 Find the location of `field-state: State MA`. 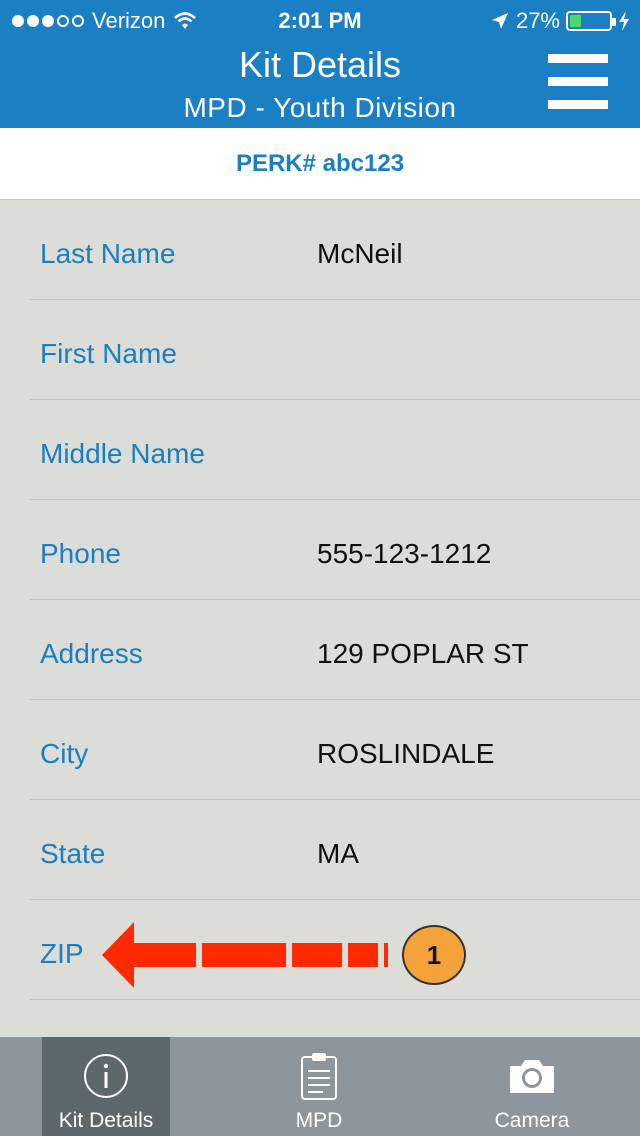

field-state: State MA is located at coordinates (335, 850).